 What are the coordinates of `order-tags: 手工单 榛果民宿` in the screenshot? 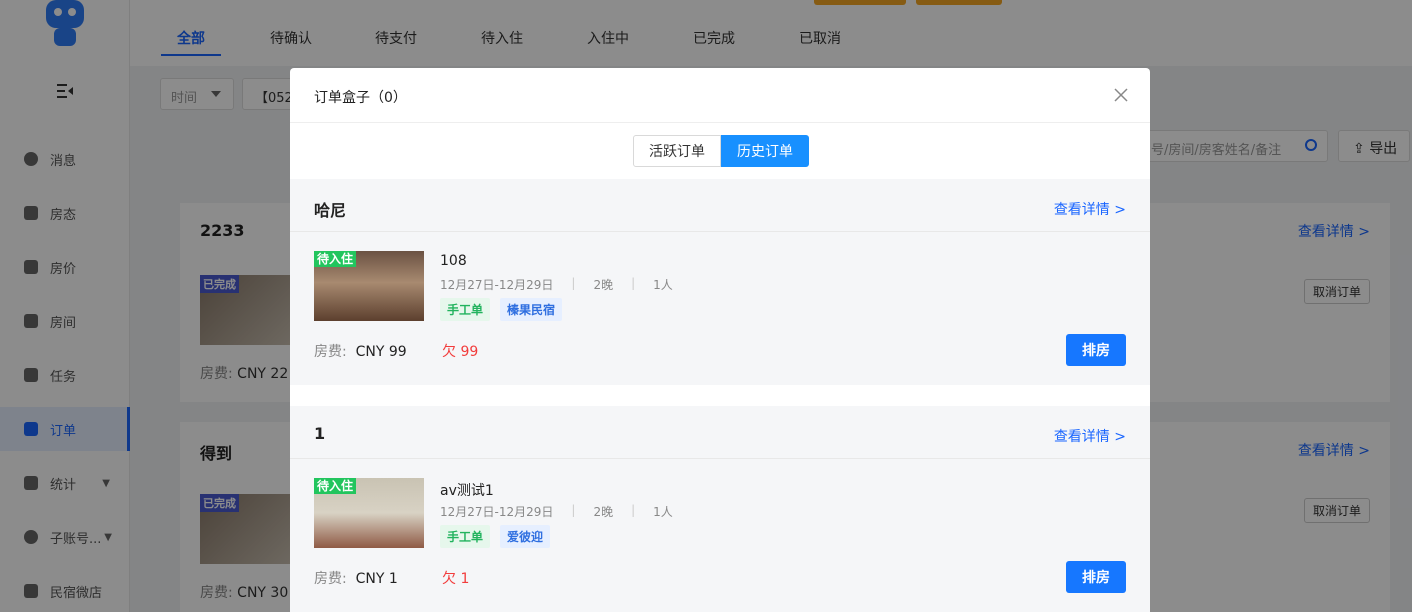 It's located at (506, 309).